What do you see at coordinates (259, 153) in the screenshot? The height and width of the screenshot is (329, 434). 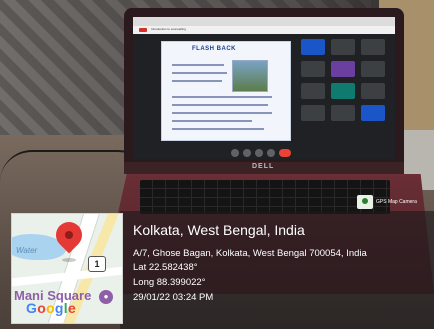 I see `captions-icon` at bounding box center [259, 153].